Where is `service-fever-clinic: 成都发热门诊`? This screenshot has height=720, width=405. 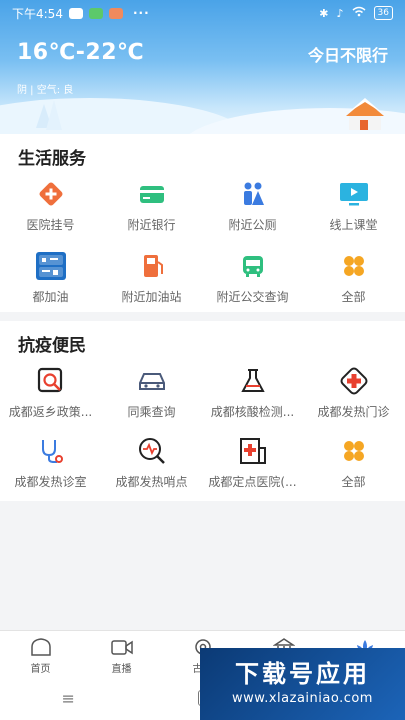
service-fever-clinic: 成都发热门诊 is located at coordinates (353, 392).